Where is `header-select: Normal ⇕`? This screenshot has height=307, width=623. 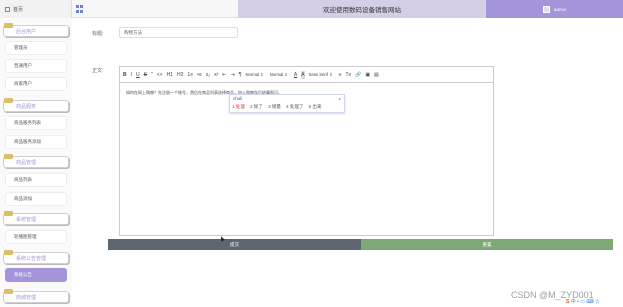 header-select: Normal ⇕ is located at coordinates (279, 74).